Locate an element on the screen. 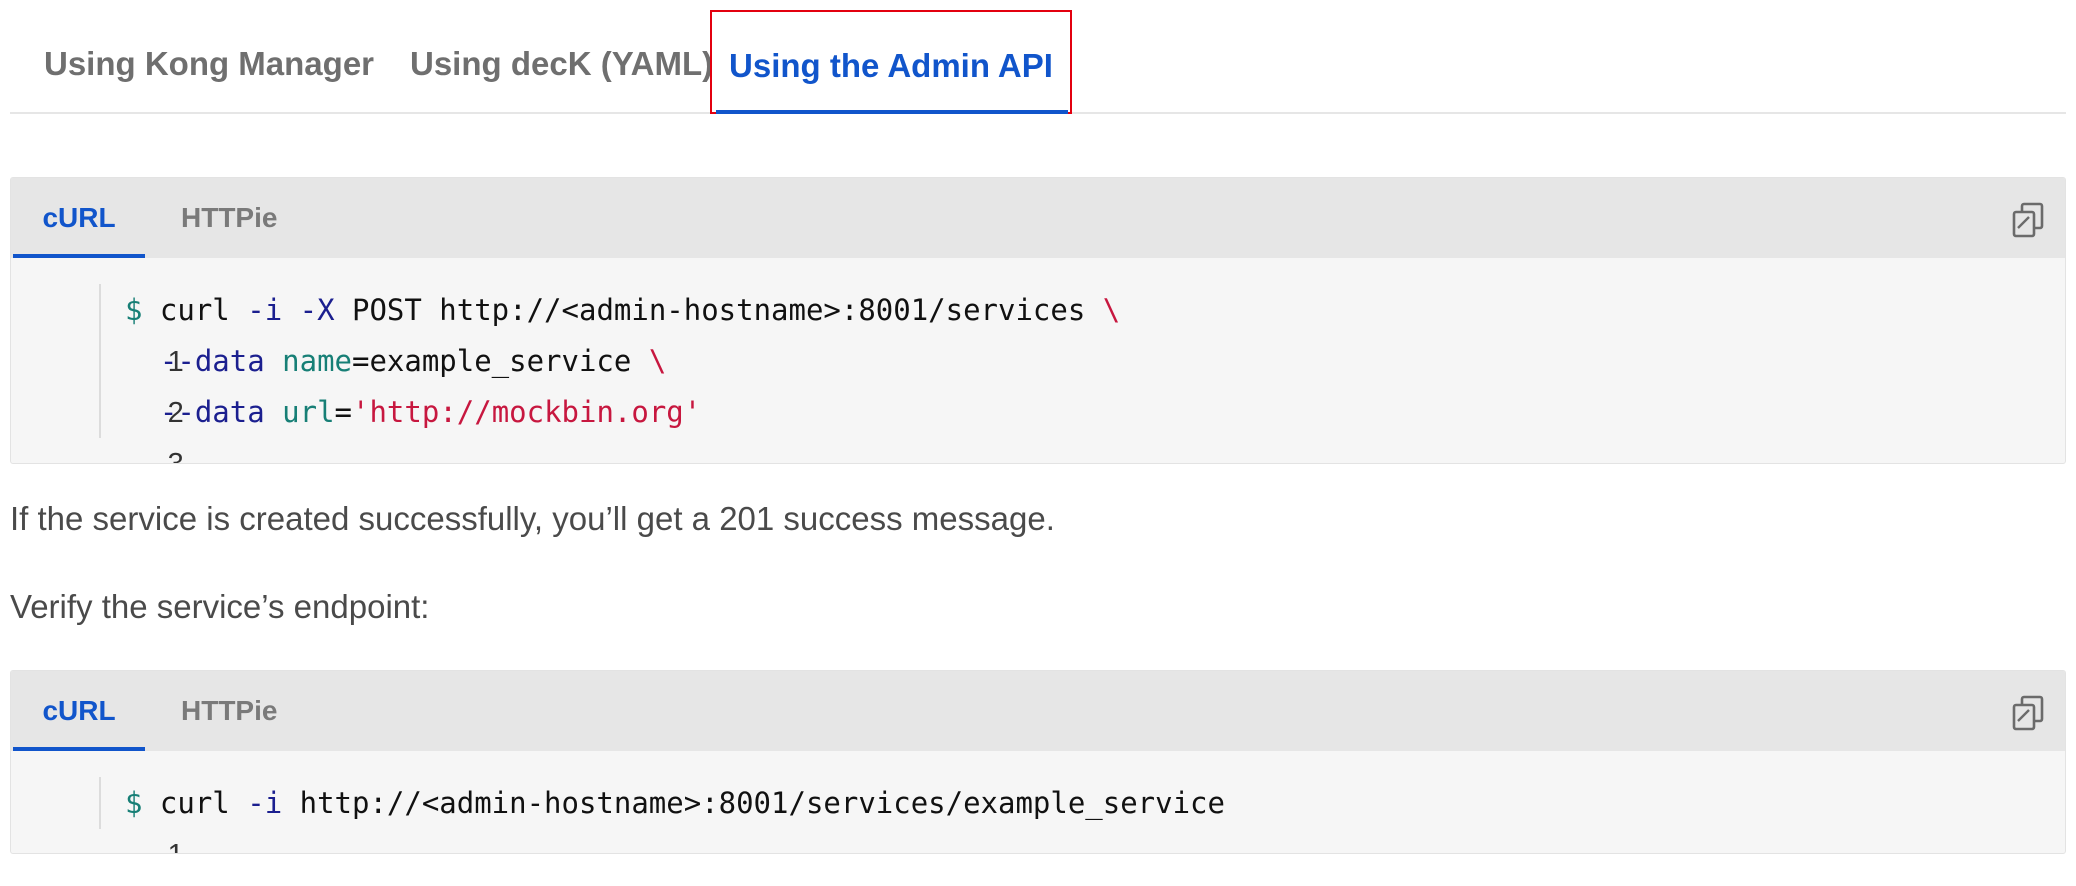 This screenshot has height=886, width=2076. line-number: 3 is located at coordinates (175, 456).